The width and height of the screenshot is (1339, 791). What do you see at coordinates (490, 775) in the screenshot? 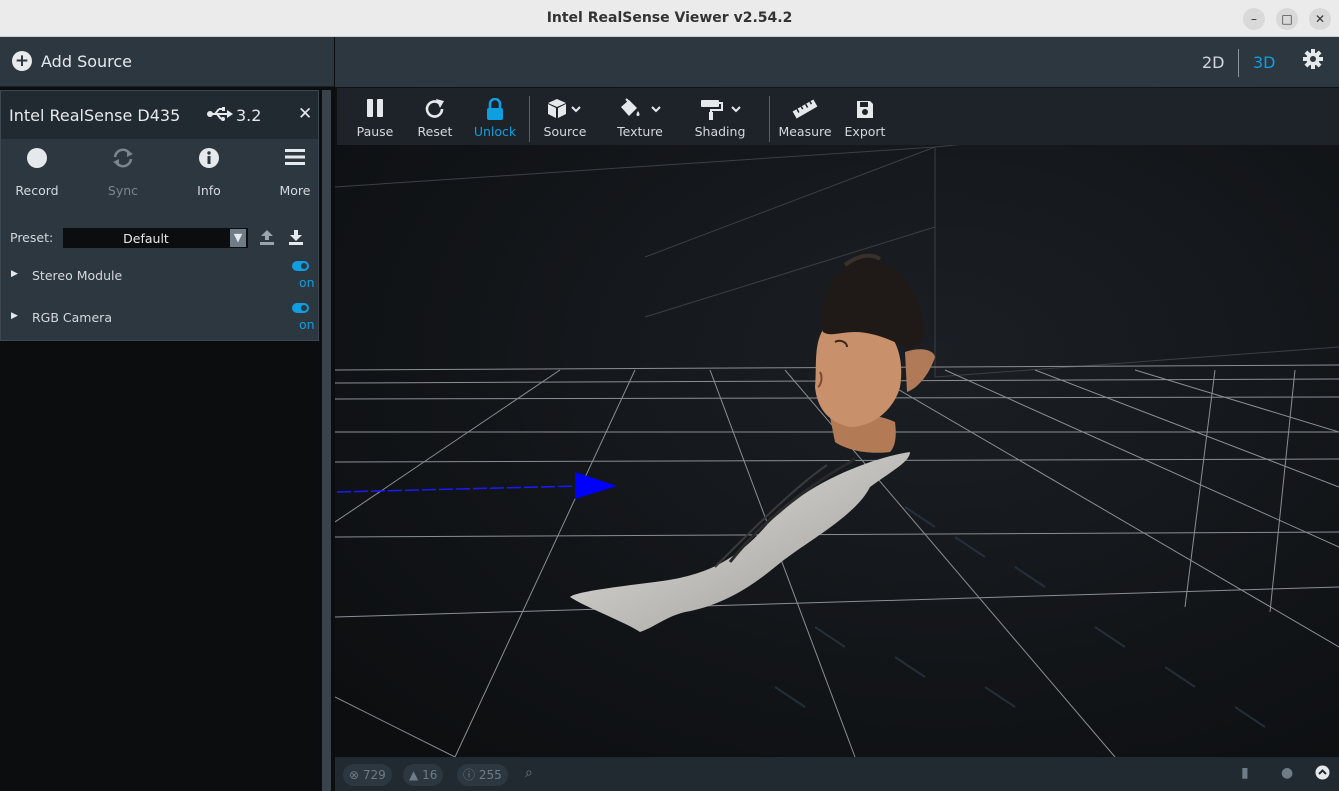
I see `info-count: 255` at bounding box center [490, 775].